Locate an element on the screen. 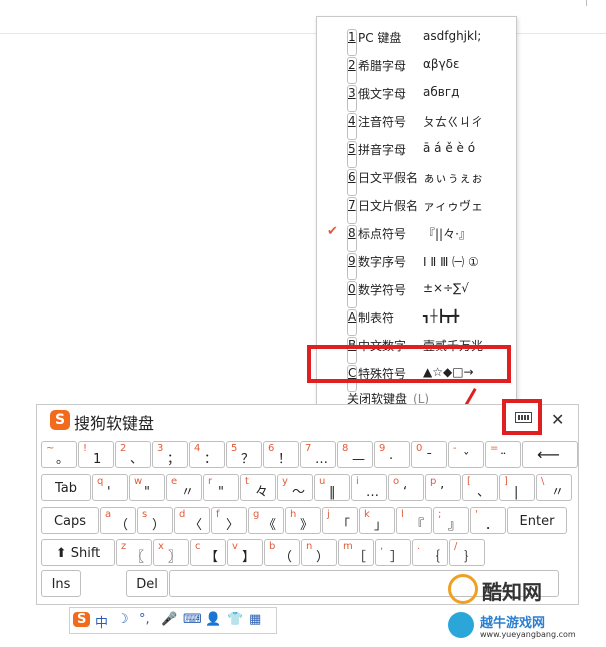 The width and height of the screenshot is (606, 647). key-d: d 〈 is located at coordinates (192, 520).